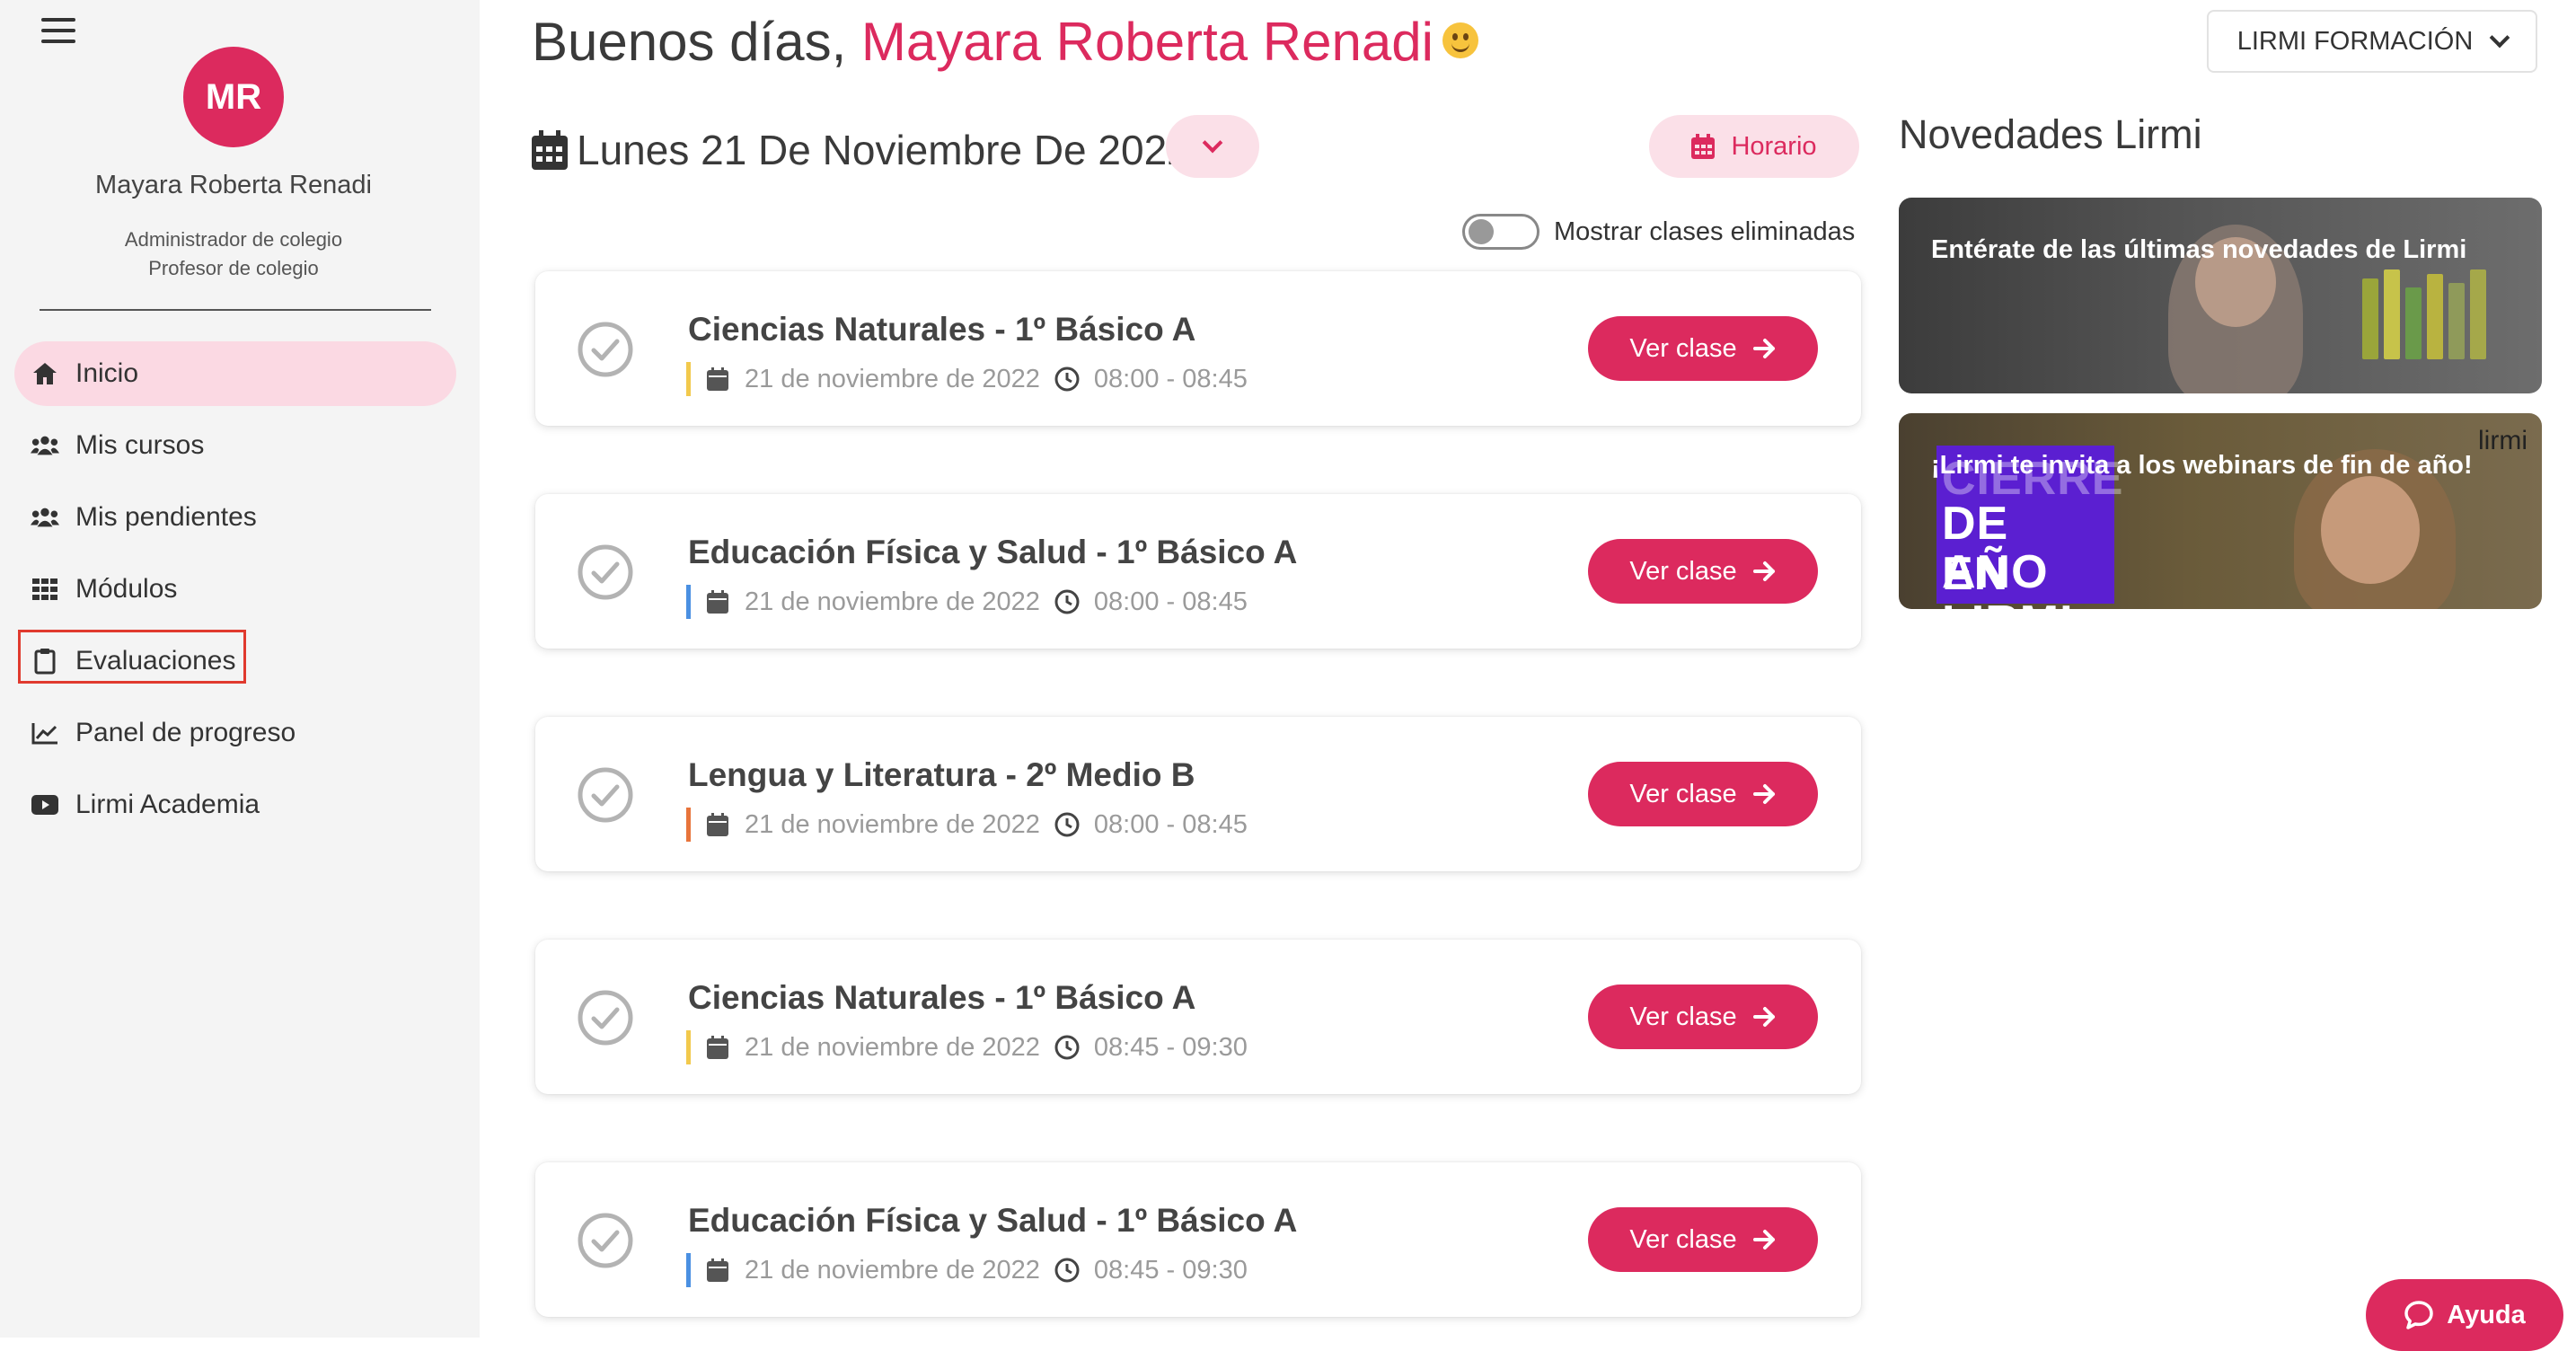 The width and height of the screenshot is (2576, 1351). I want to click on sidebar-item-mis-cursos: Mis cursos, so click(235, 445).